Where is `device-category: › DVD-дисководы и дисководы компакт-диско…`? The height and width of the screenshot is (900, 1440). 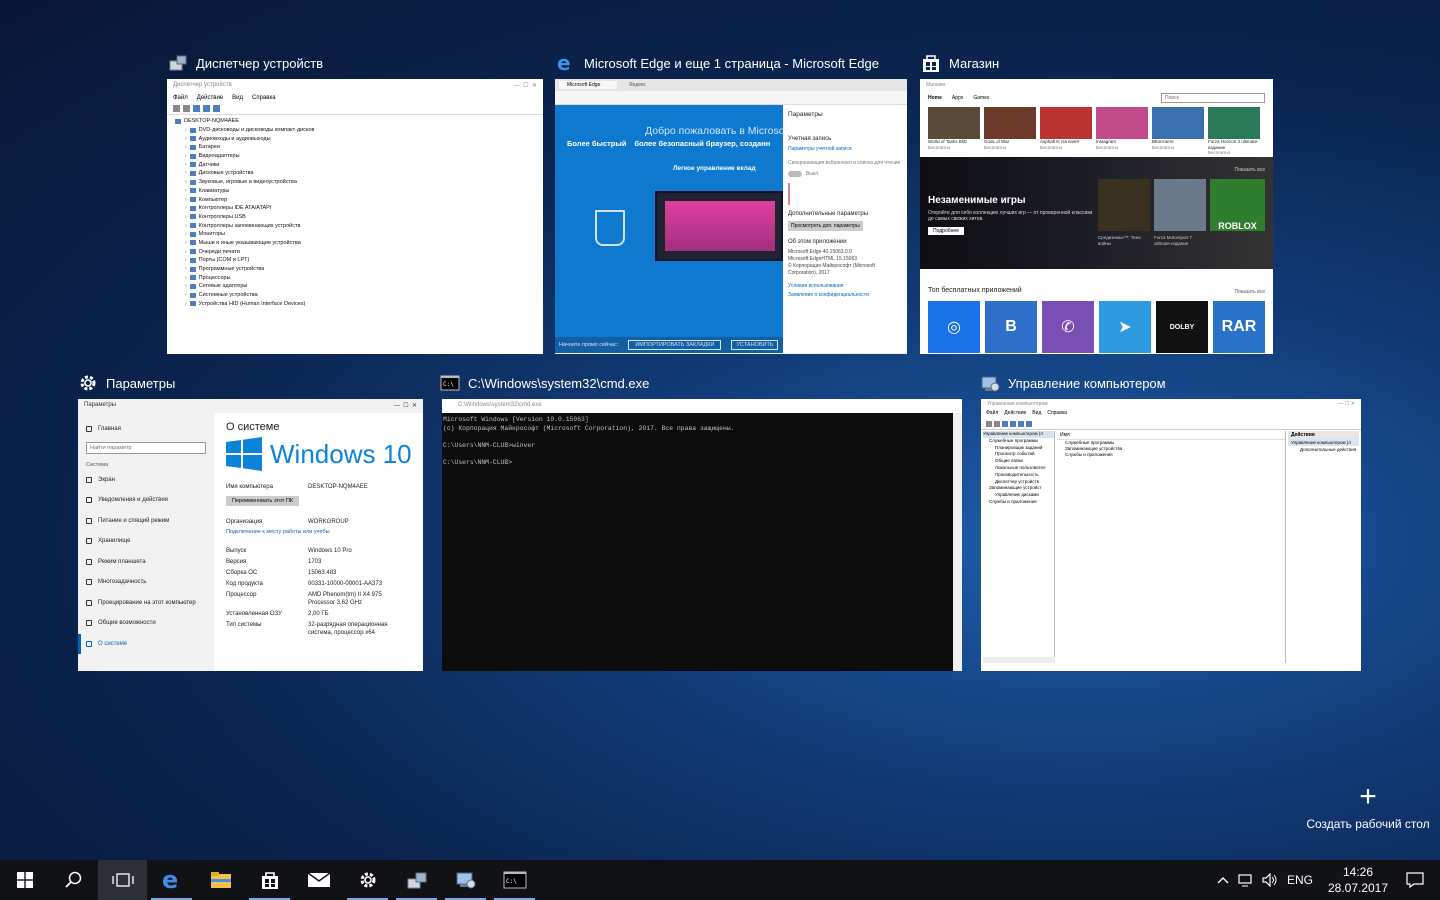 device-category: › DVD-дисководы и дисководы компакт-диско… is located at coordinates (355, 130).